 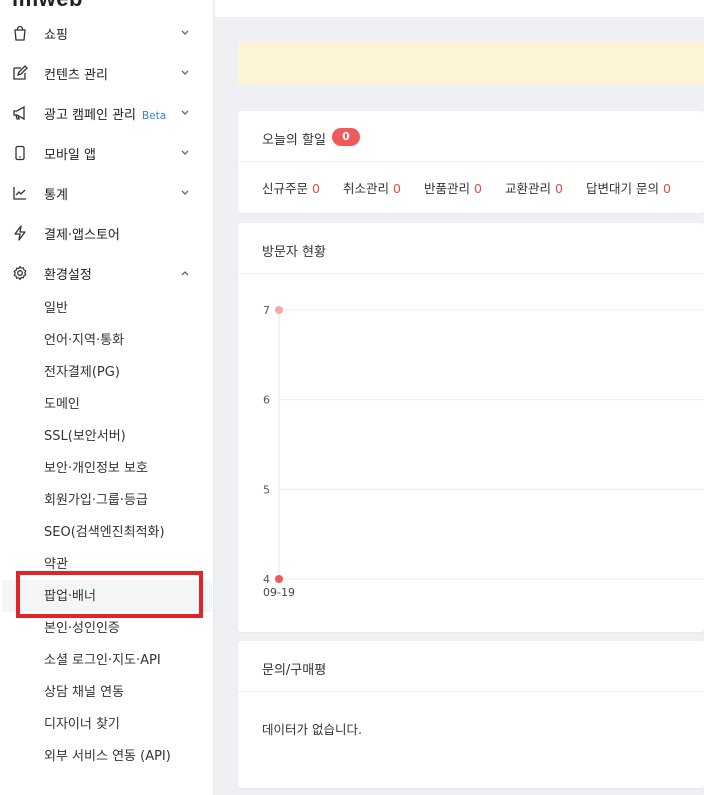 I want to click on today-title: 오늘의 할일, so click(x=294, y=140).